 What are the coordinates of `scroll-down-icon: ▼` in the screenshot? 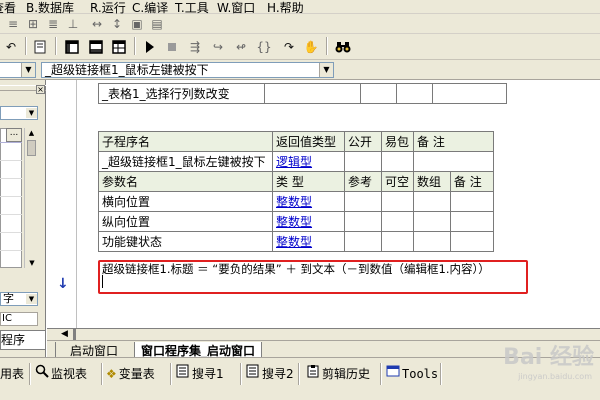 It's located at (32, 263).